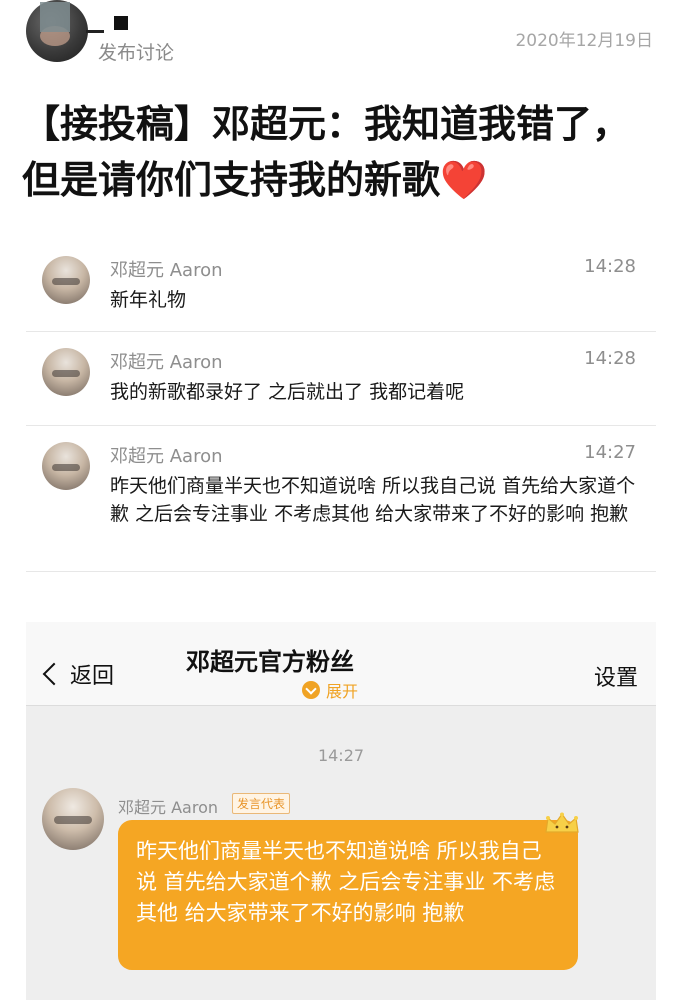 The width and height of the screenshot is (679, 1000). Describe the element at coordinates (341, 286) in the screenshot. I see `chat-item: 邓超元 Aaron 14:28 新年礼物` at that location.